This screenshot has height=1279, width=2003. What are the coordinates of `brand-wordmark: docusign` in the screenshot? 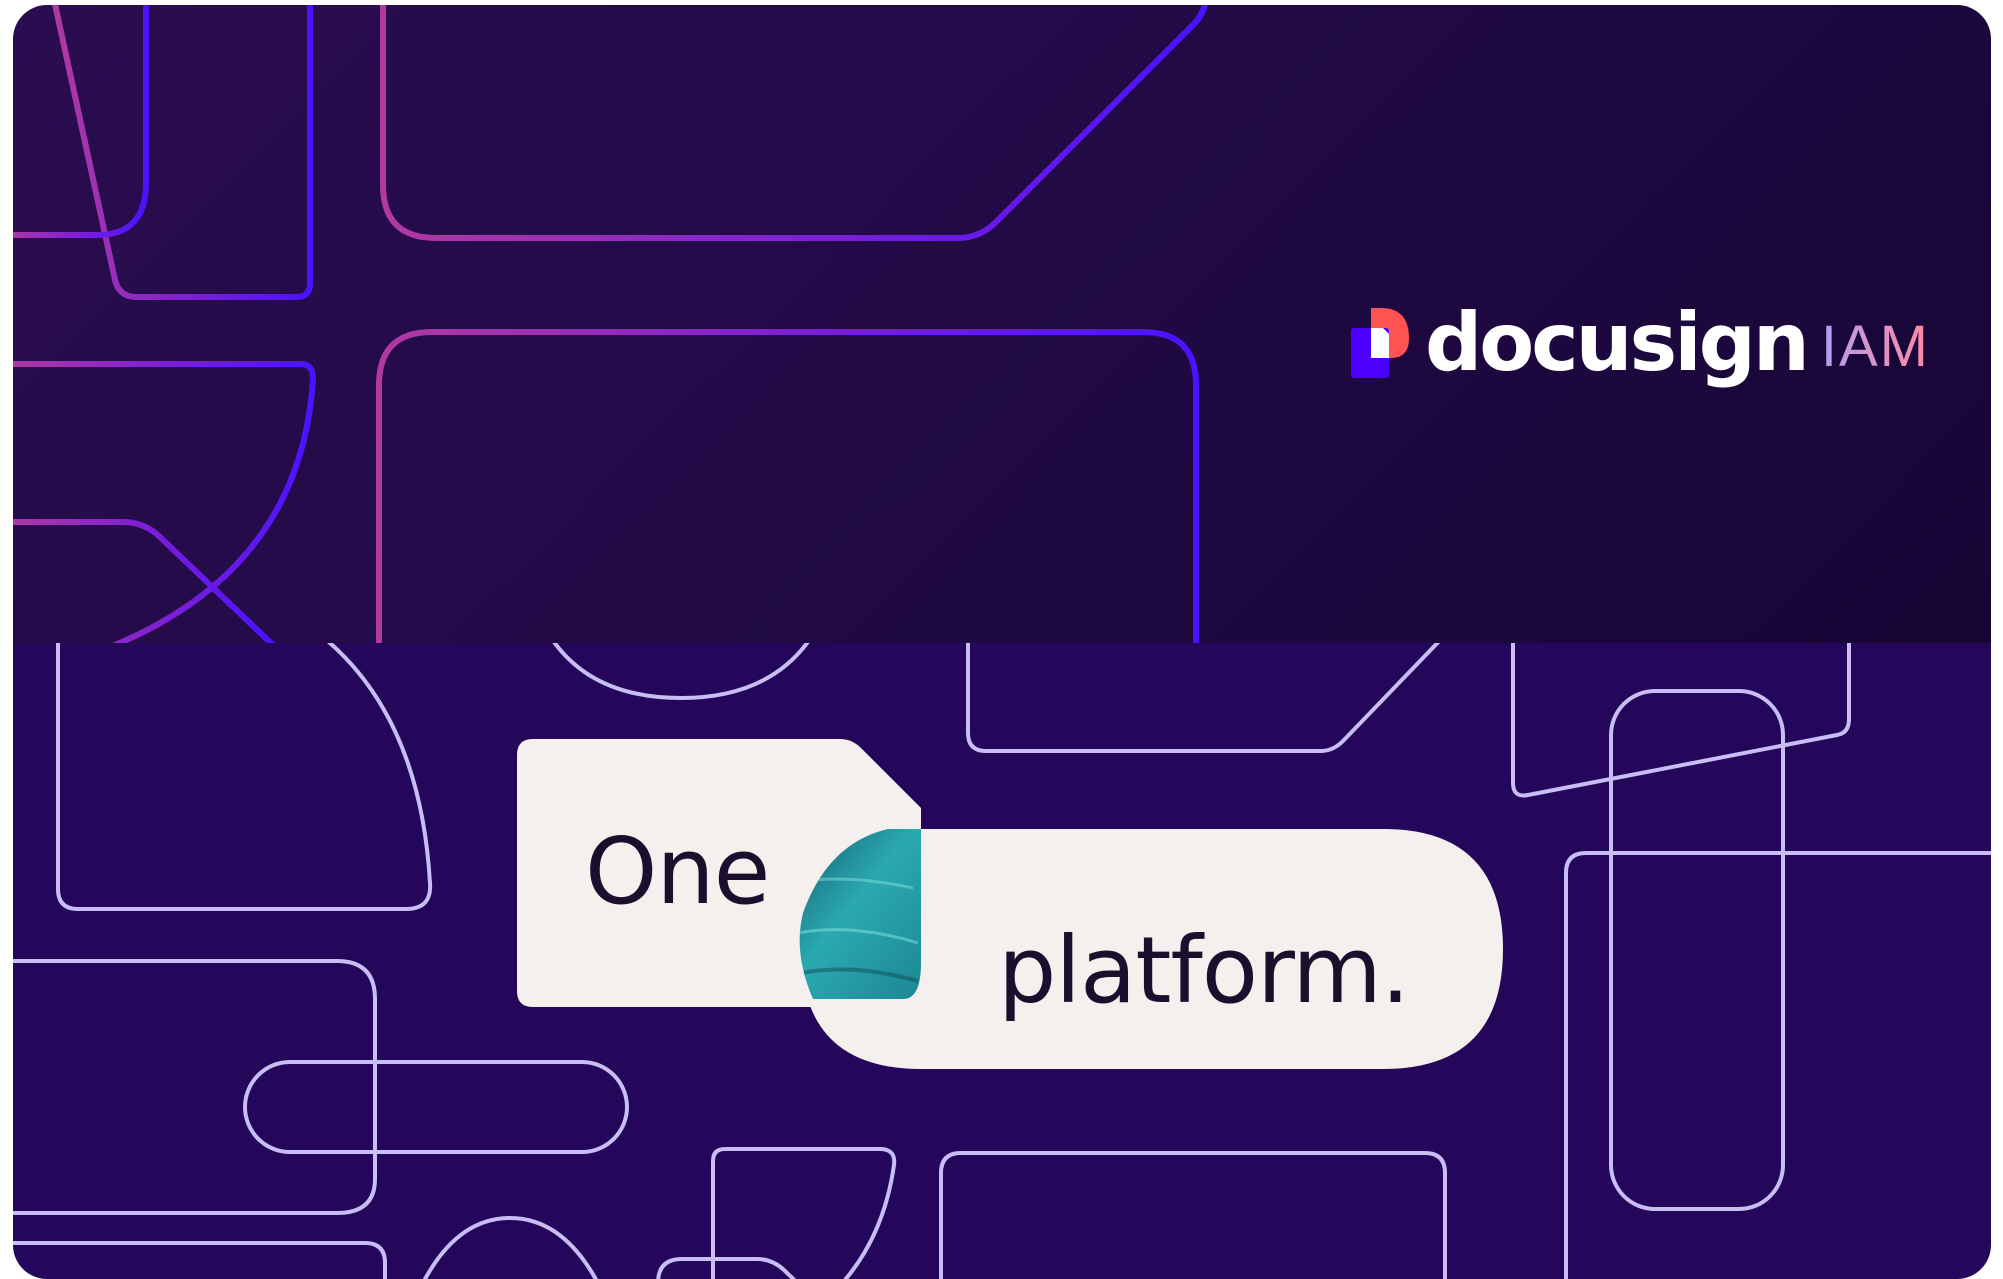 It's located at (1617, 342).